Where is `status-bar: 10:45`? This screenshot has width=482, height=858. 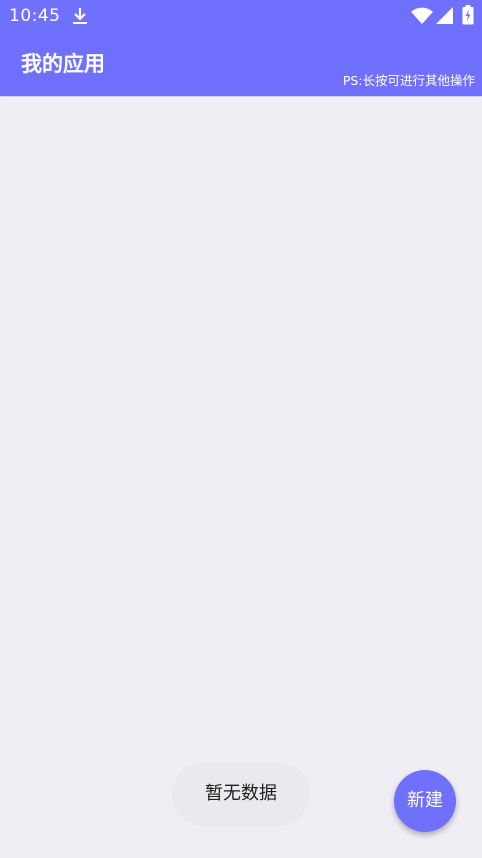
status-bar: 10:45 is located at coordinates (241, 16).